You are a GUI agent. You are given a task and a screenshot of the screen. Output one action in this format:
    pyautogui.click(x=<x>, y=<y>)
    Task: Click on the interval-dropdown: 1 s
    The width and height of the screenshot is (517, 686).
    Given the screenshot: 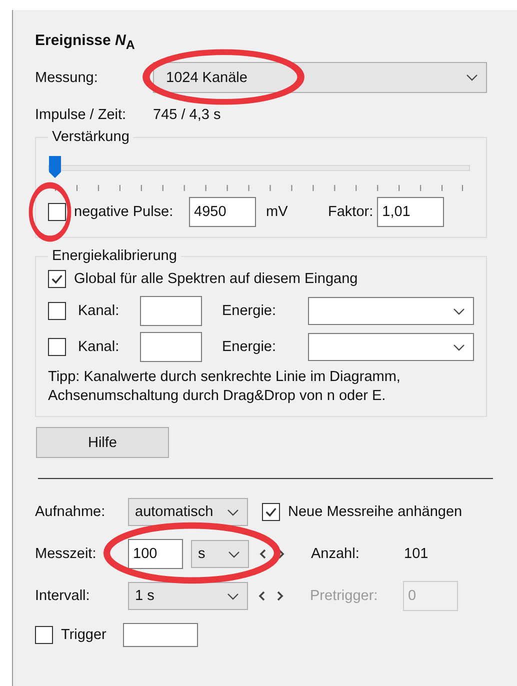 What is the action you would take?
    pyautogui.click(x=188, y=596)
    